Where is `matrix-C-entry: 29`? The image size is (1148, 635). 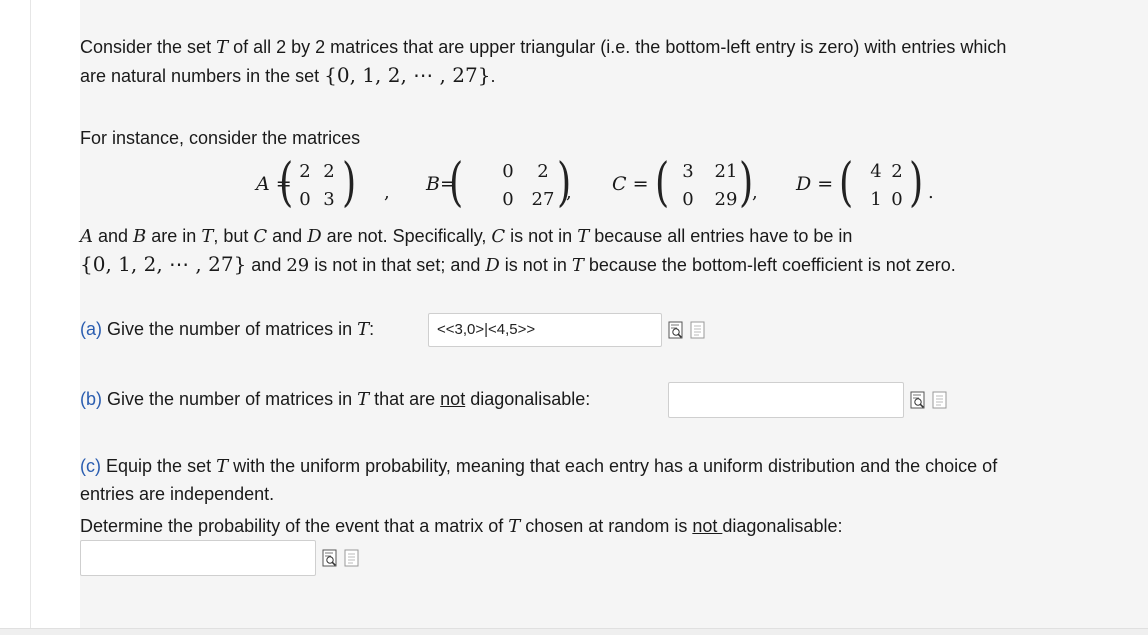 matrix-C-entry: 29 is located at coordinates (726, 199).